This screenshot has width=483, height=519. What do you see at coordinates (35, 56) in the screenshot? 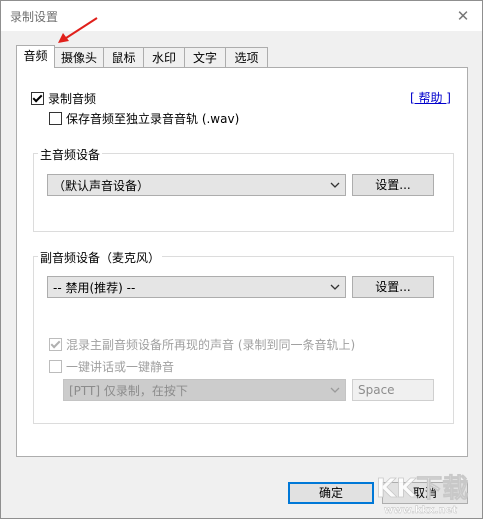
I see `tab-audio: 音频` at bounding box center [35, 56].